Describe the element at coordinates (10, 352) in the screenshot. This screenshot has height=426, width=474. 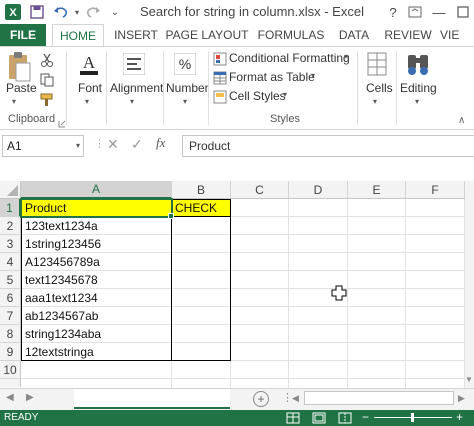
I see `row-header-9: 9` at that location.